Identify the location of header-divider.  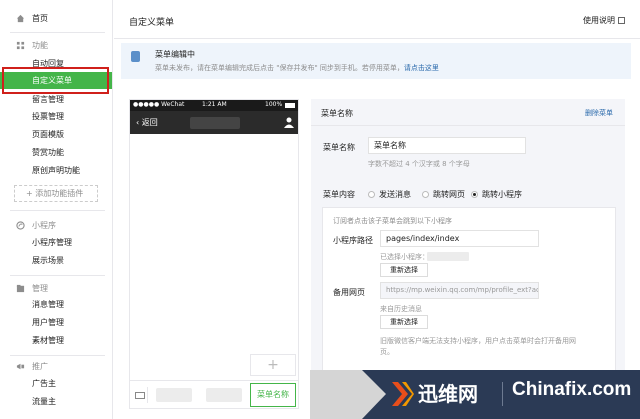
(377, 38).